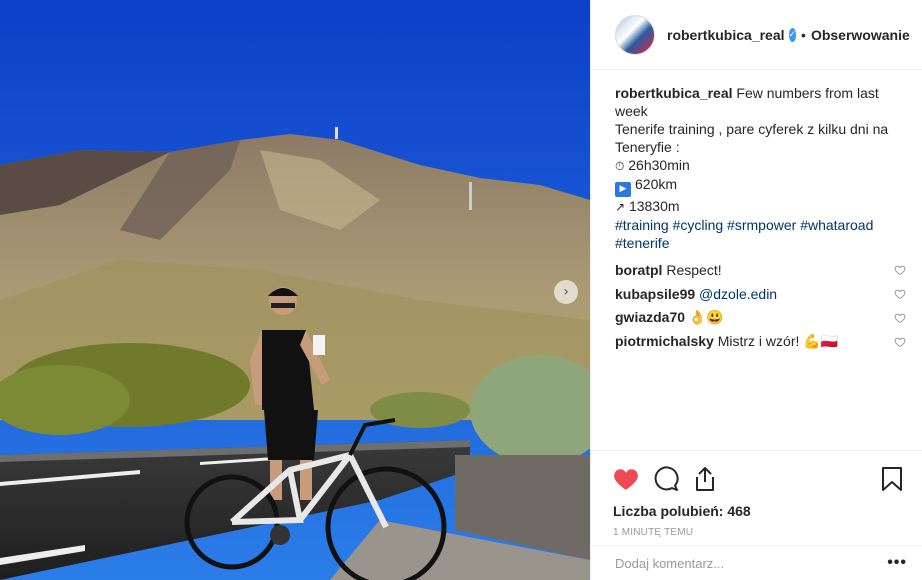 This screenshot has height=580, width=922. I want to click on comment-text: Mistrz i wzór! 💪🇵🇱, so click(778, 341).